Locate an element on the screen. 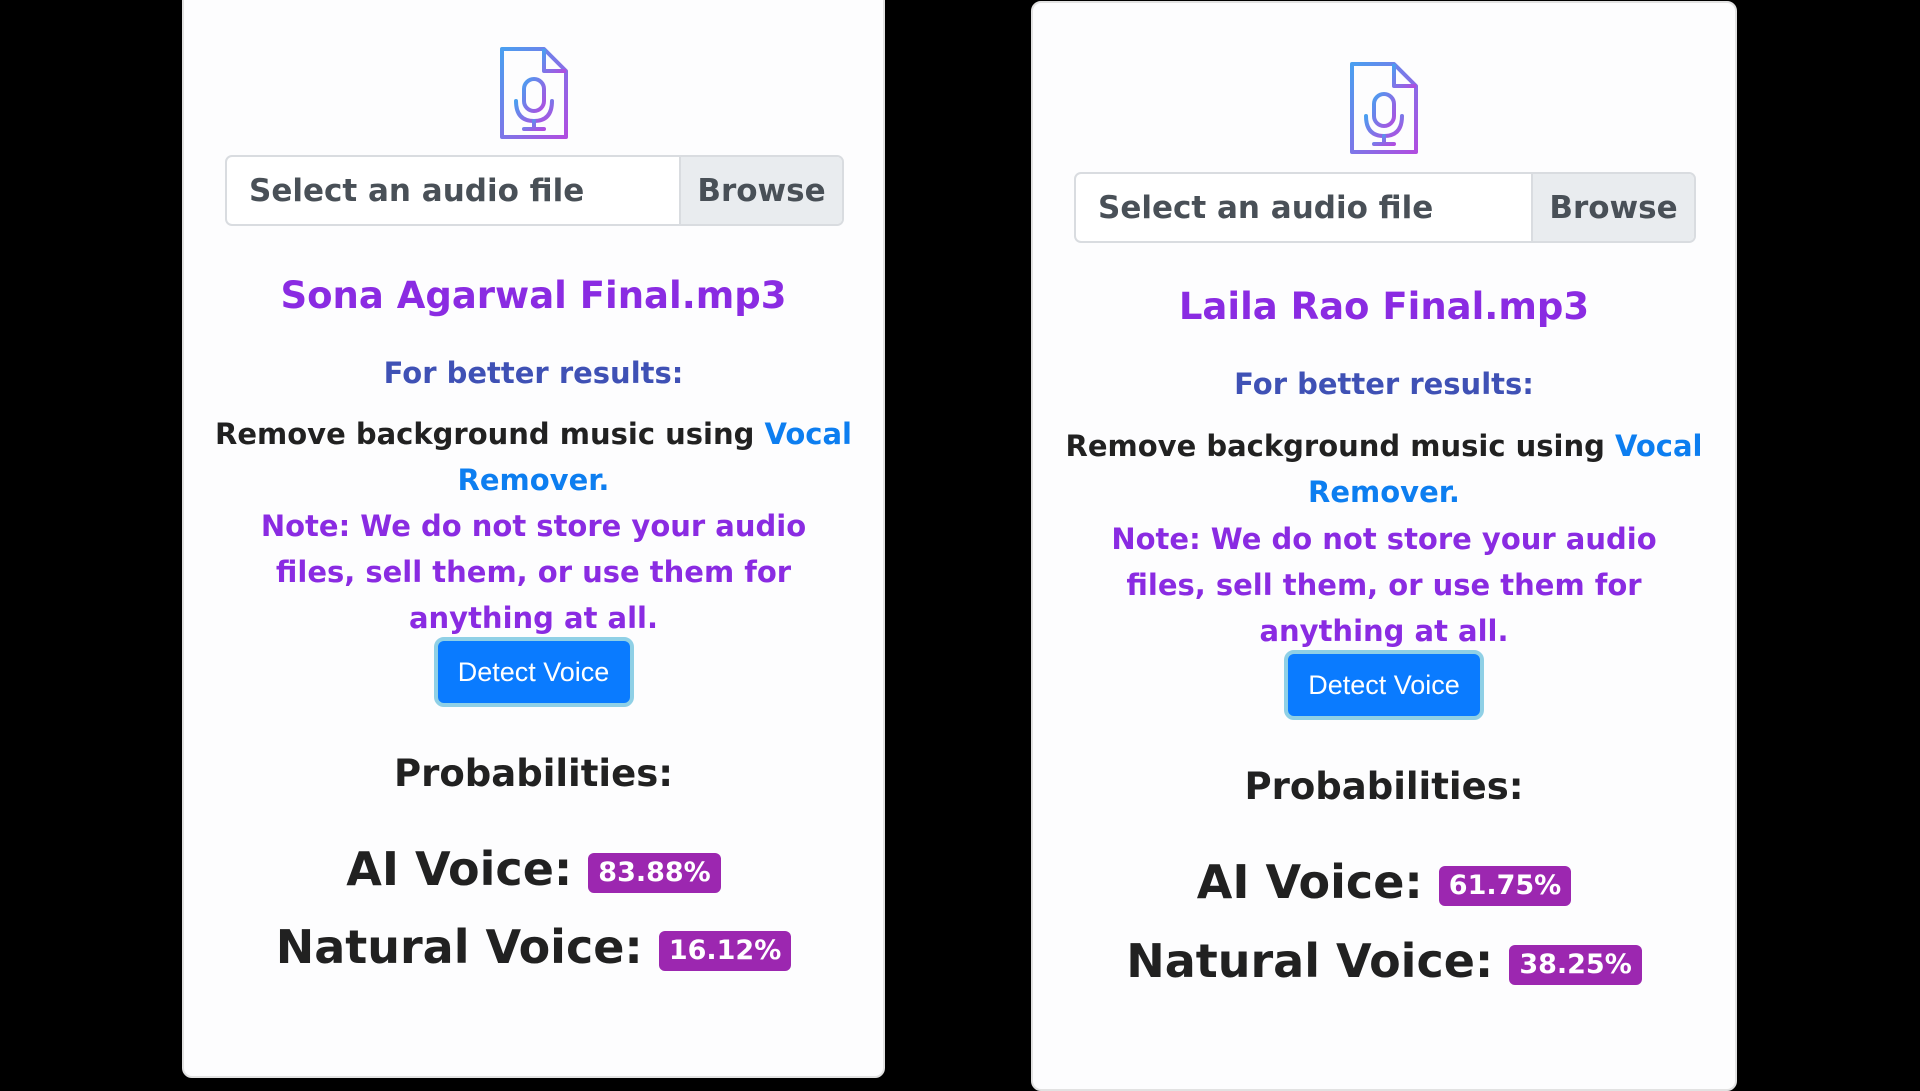  natural-voice-result: Natural Voice: 38.25% is located at coordinates (1384, 961).